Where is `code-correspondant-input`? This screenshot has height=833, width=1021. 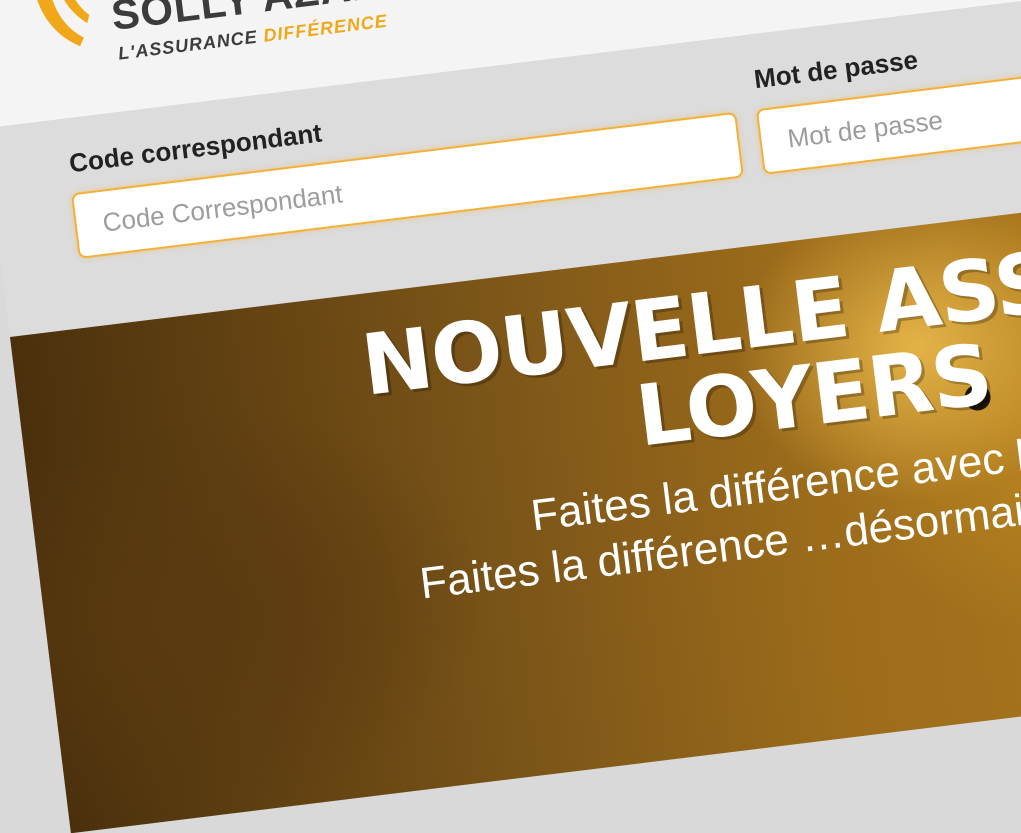
code-correspondant-input is located at coordinates (407, 185).